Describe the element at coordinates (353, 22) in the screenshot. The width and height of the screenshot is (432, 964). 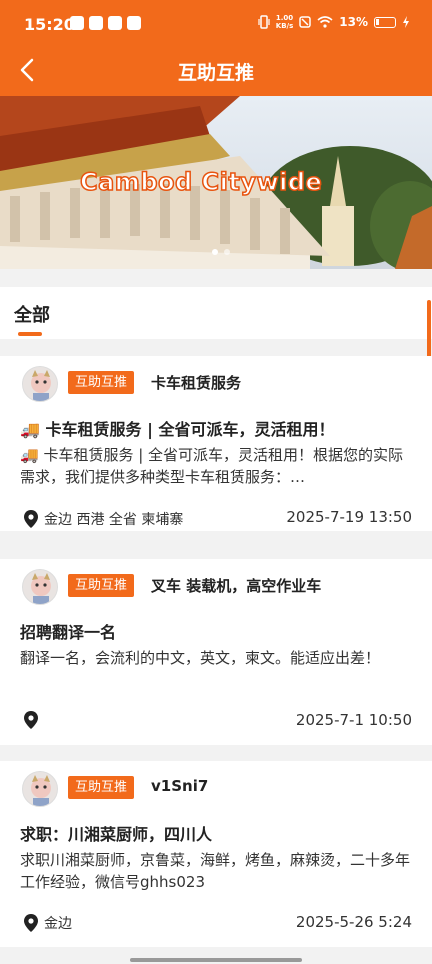
I see `battery-level: 13%` at that location.